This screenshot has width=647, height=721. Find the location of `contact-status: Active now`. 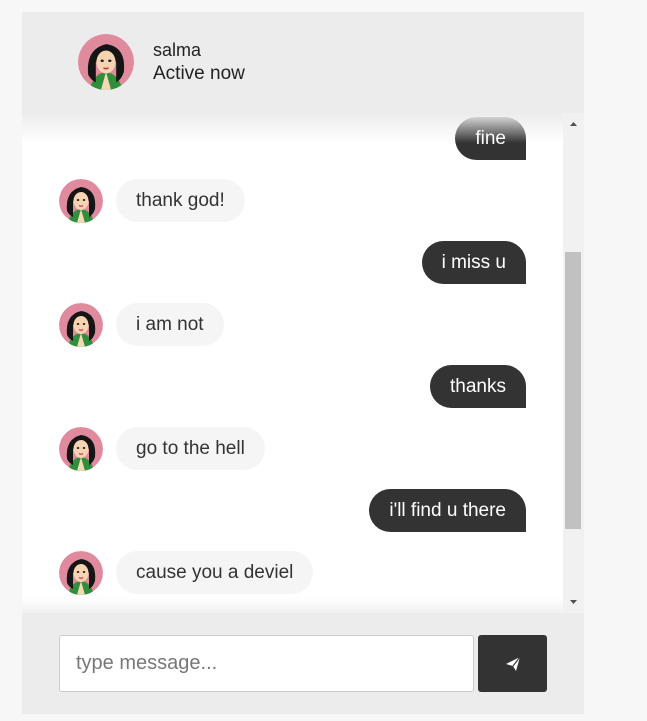

contact-status: Active now is located at coordinates (199, 73).